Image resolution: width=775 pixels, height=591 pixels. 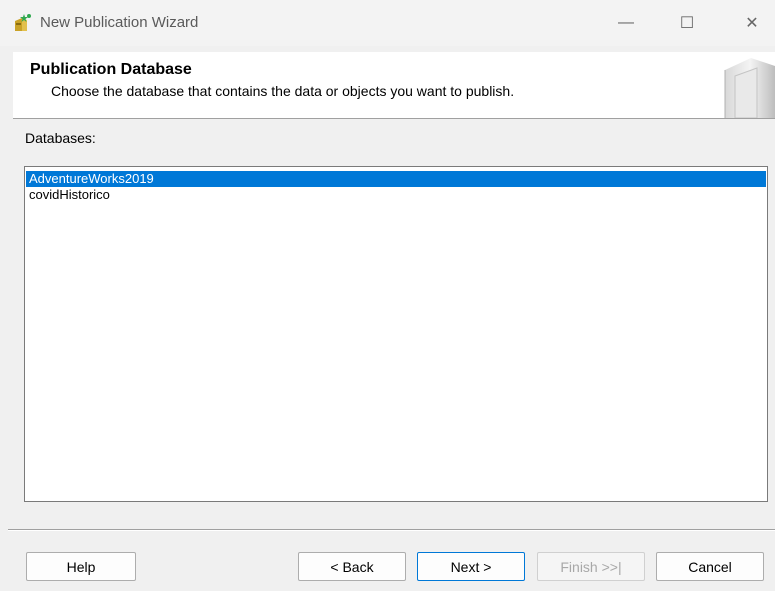 I want to click on maximize-button: ☐, so click(x=687, y=23).